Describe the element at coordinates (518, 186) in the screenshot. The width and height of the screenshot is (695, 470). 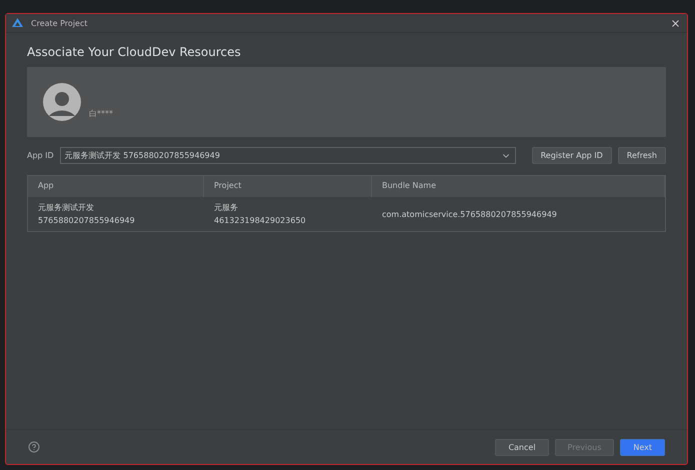
I see `column-header: Bundle Name` at that location.